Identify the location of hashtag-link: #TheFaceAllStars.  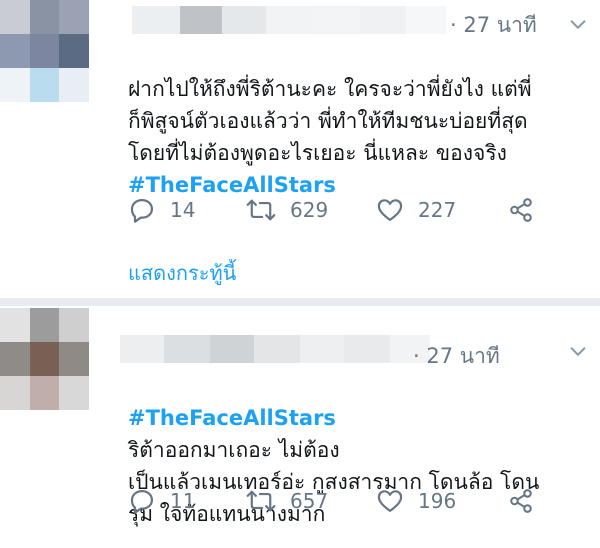
(232, 418).